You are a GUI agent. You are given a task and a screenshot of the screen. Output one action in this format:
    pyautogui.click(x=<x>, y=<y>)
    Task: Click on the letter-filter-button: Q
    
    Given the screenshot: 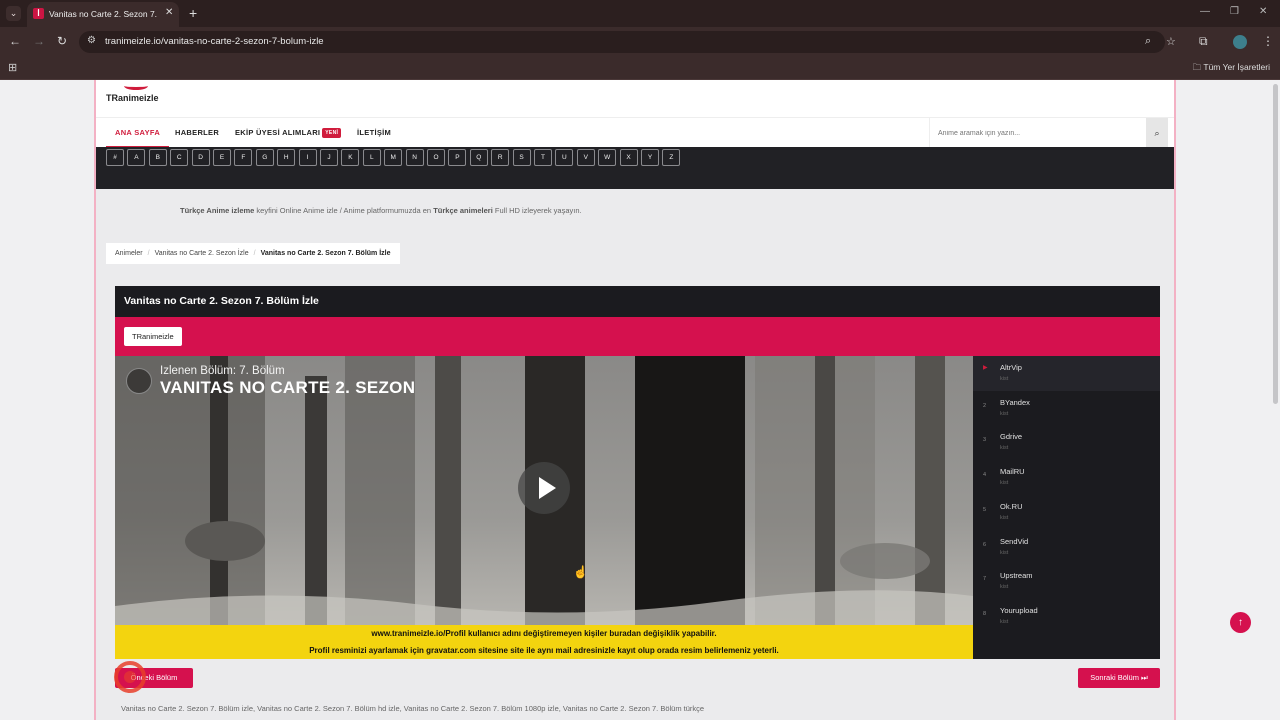 What is the action you would take?
    pyautogui.click(x=478, y=157)
    